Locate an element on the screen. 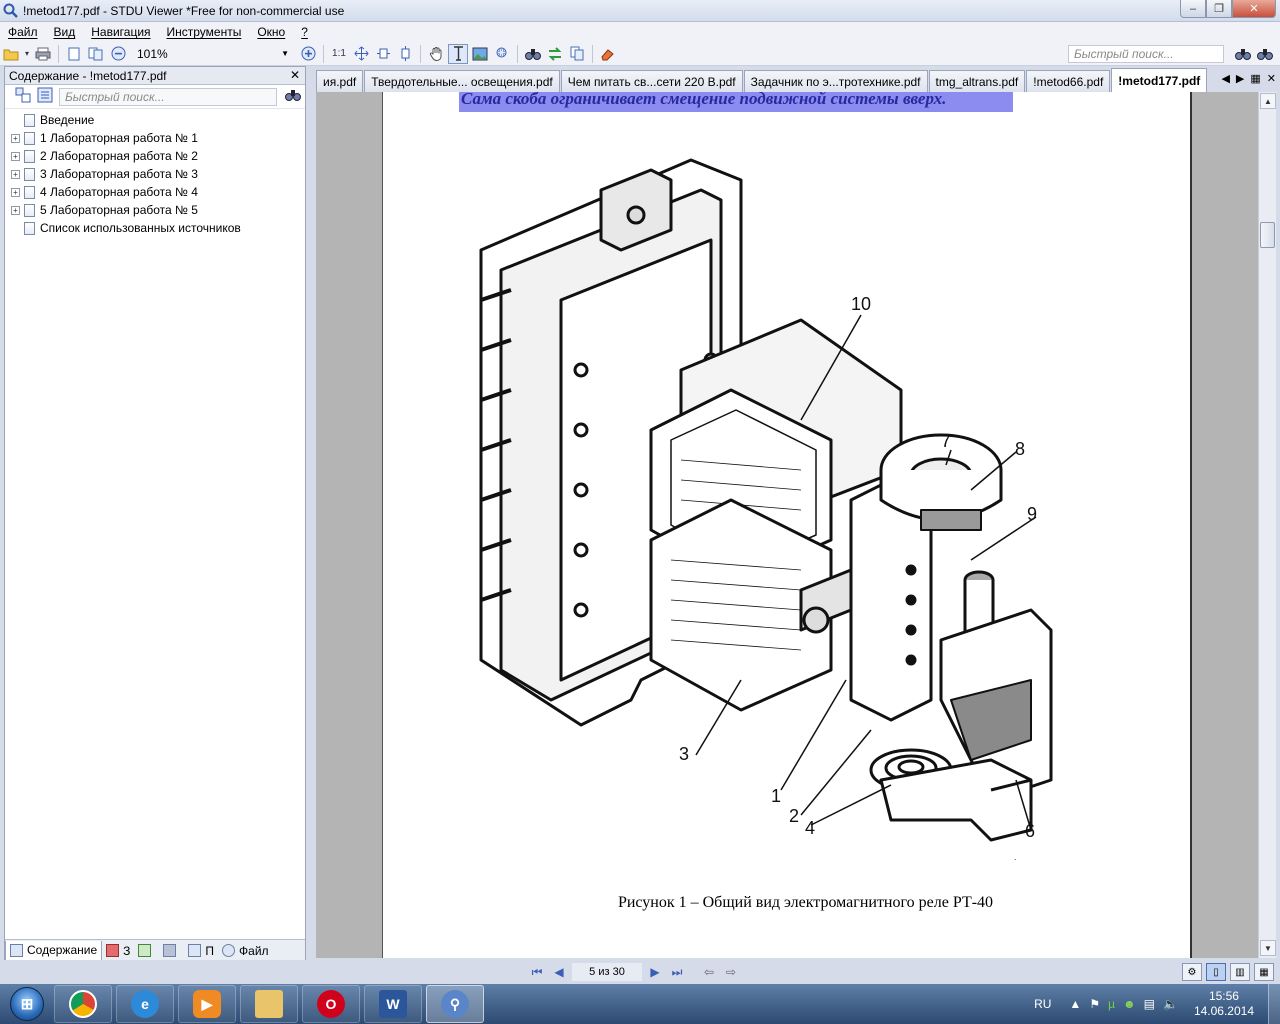  first-page-icon: ⏮ is located at coordinates (537, 972).